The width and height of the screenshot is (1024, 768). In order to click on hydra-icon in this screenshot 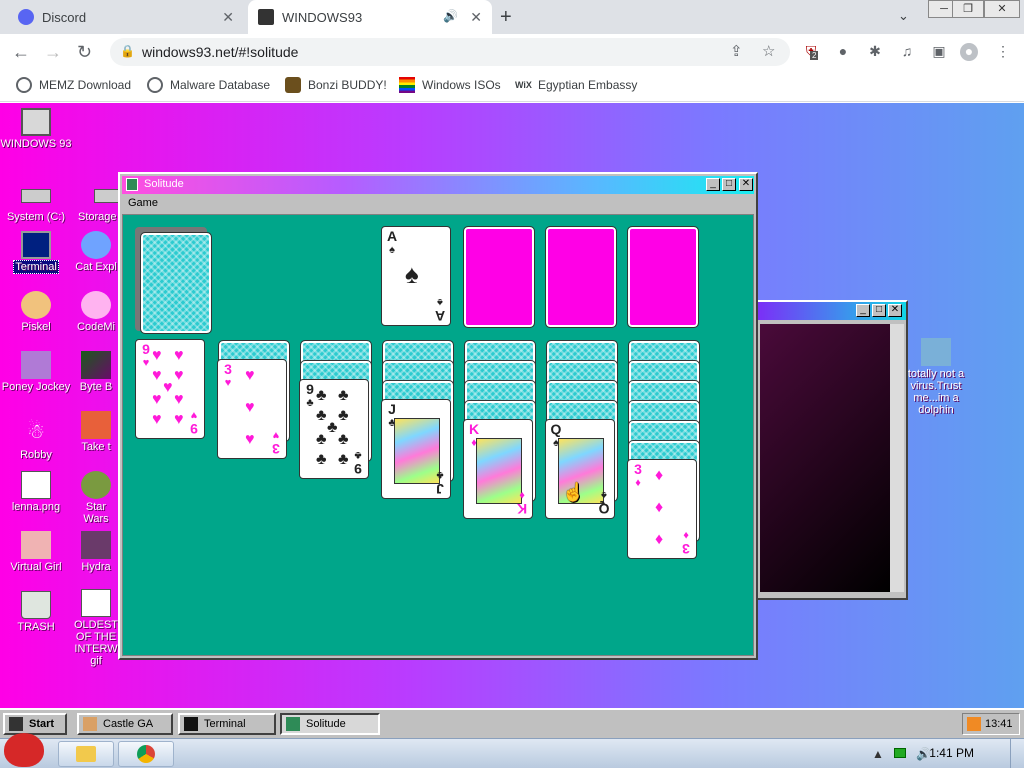, I will do `click(96, 545)`.